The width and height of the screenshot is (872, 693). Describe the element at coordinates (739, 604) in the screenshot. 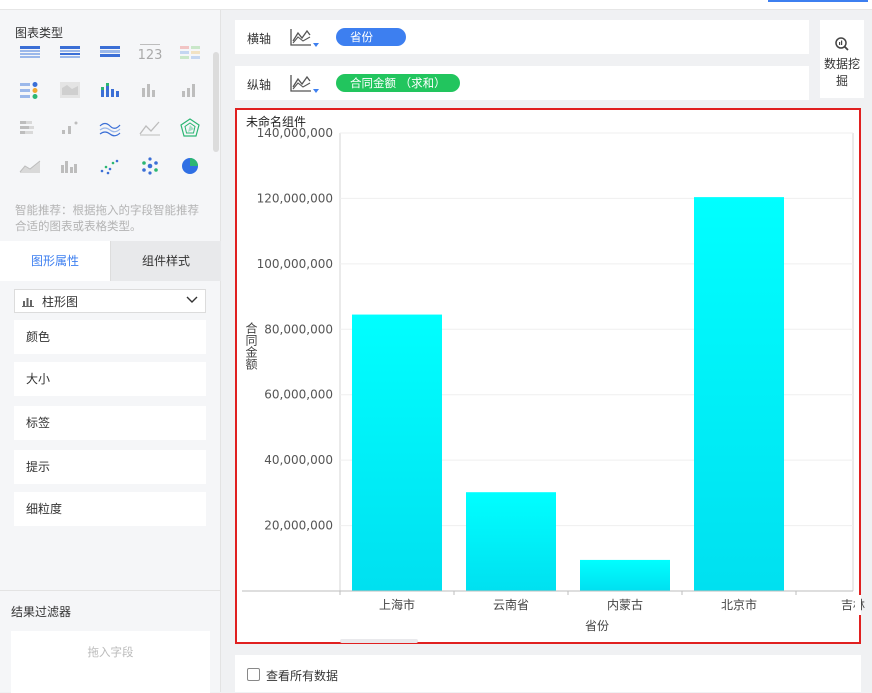

I see `x-tick-label: 北京市` at that location.